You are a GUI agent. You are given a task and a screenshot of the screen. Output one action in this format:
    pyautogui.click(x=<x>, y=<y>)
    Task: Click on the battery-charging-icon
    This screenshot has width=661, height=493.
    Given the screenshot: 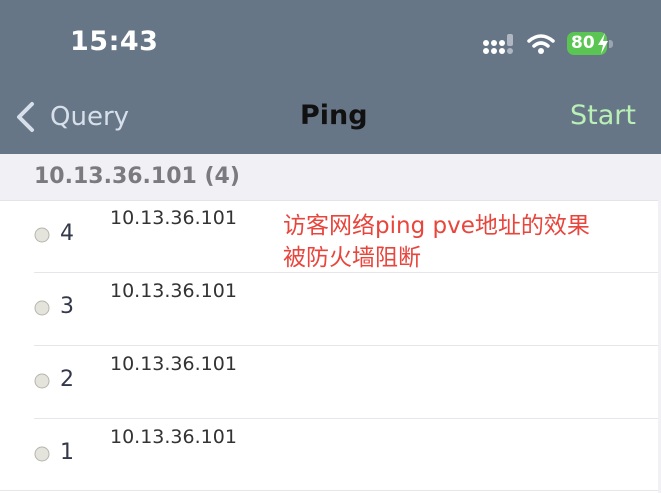 What is the action you would take?
    pyautogui.click(x=603, y=43)
    